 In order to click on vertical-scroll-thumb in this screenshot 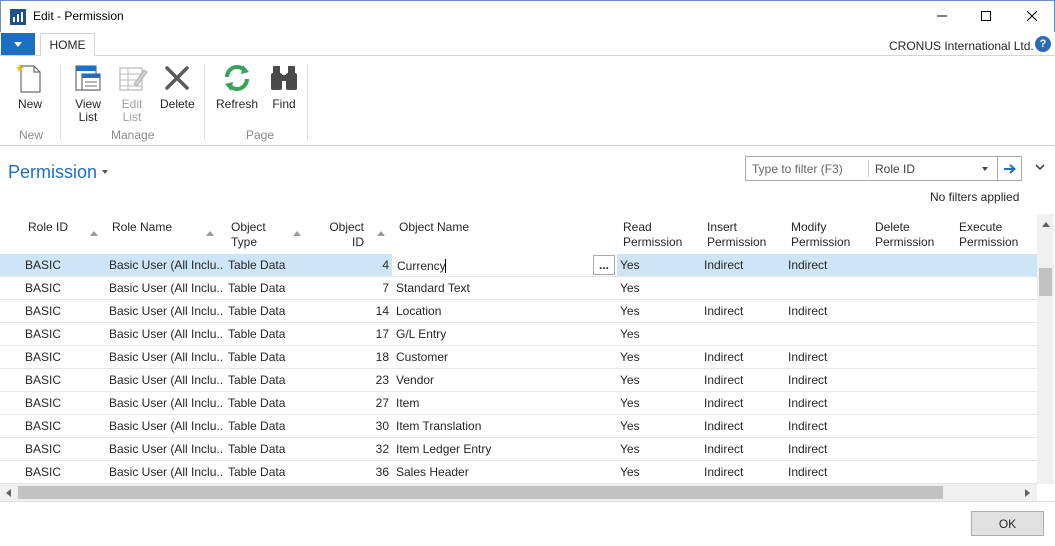, I will do `click(1045, 282)`.